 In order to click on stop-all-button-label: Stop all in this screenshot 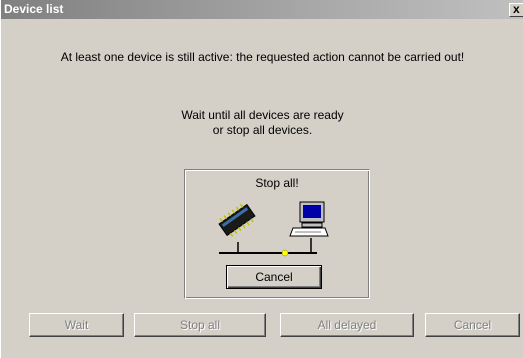, I will do `click(200, 325)`.